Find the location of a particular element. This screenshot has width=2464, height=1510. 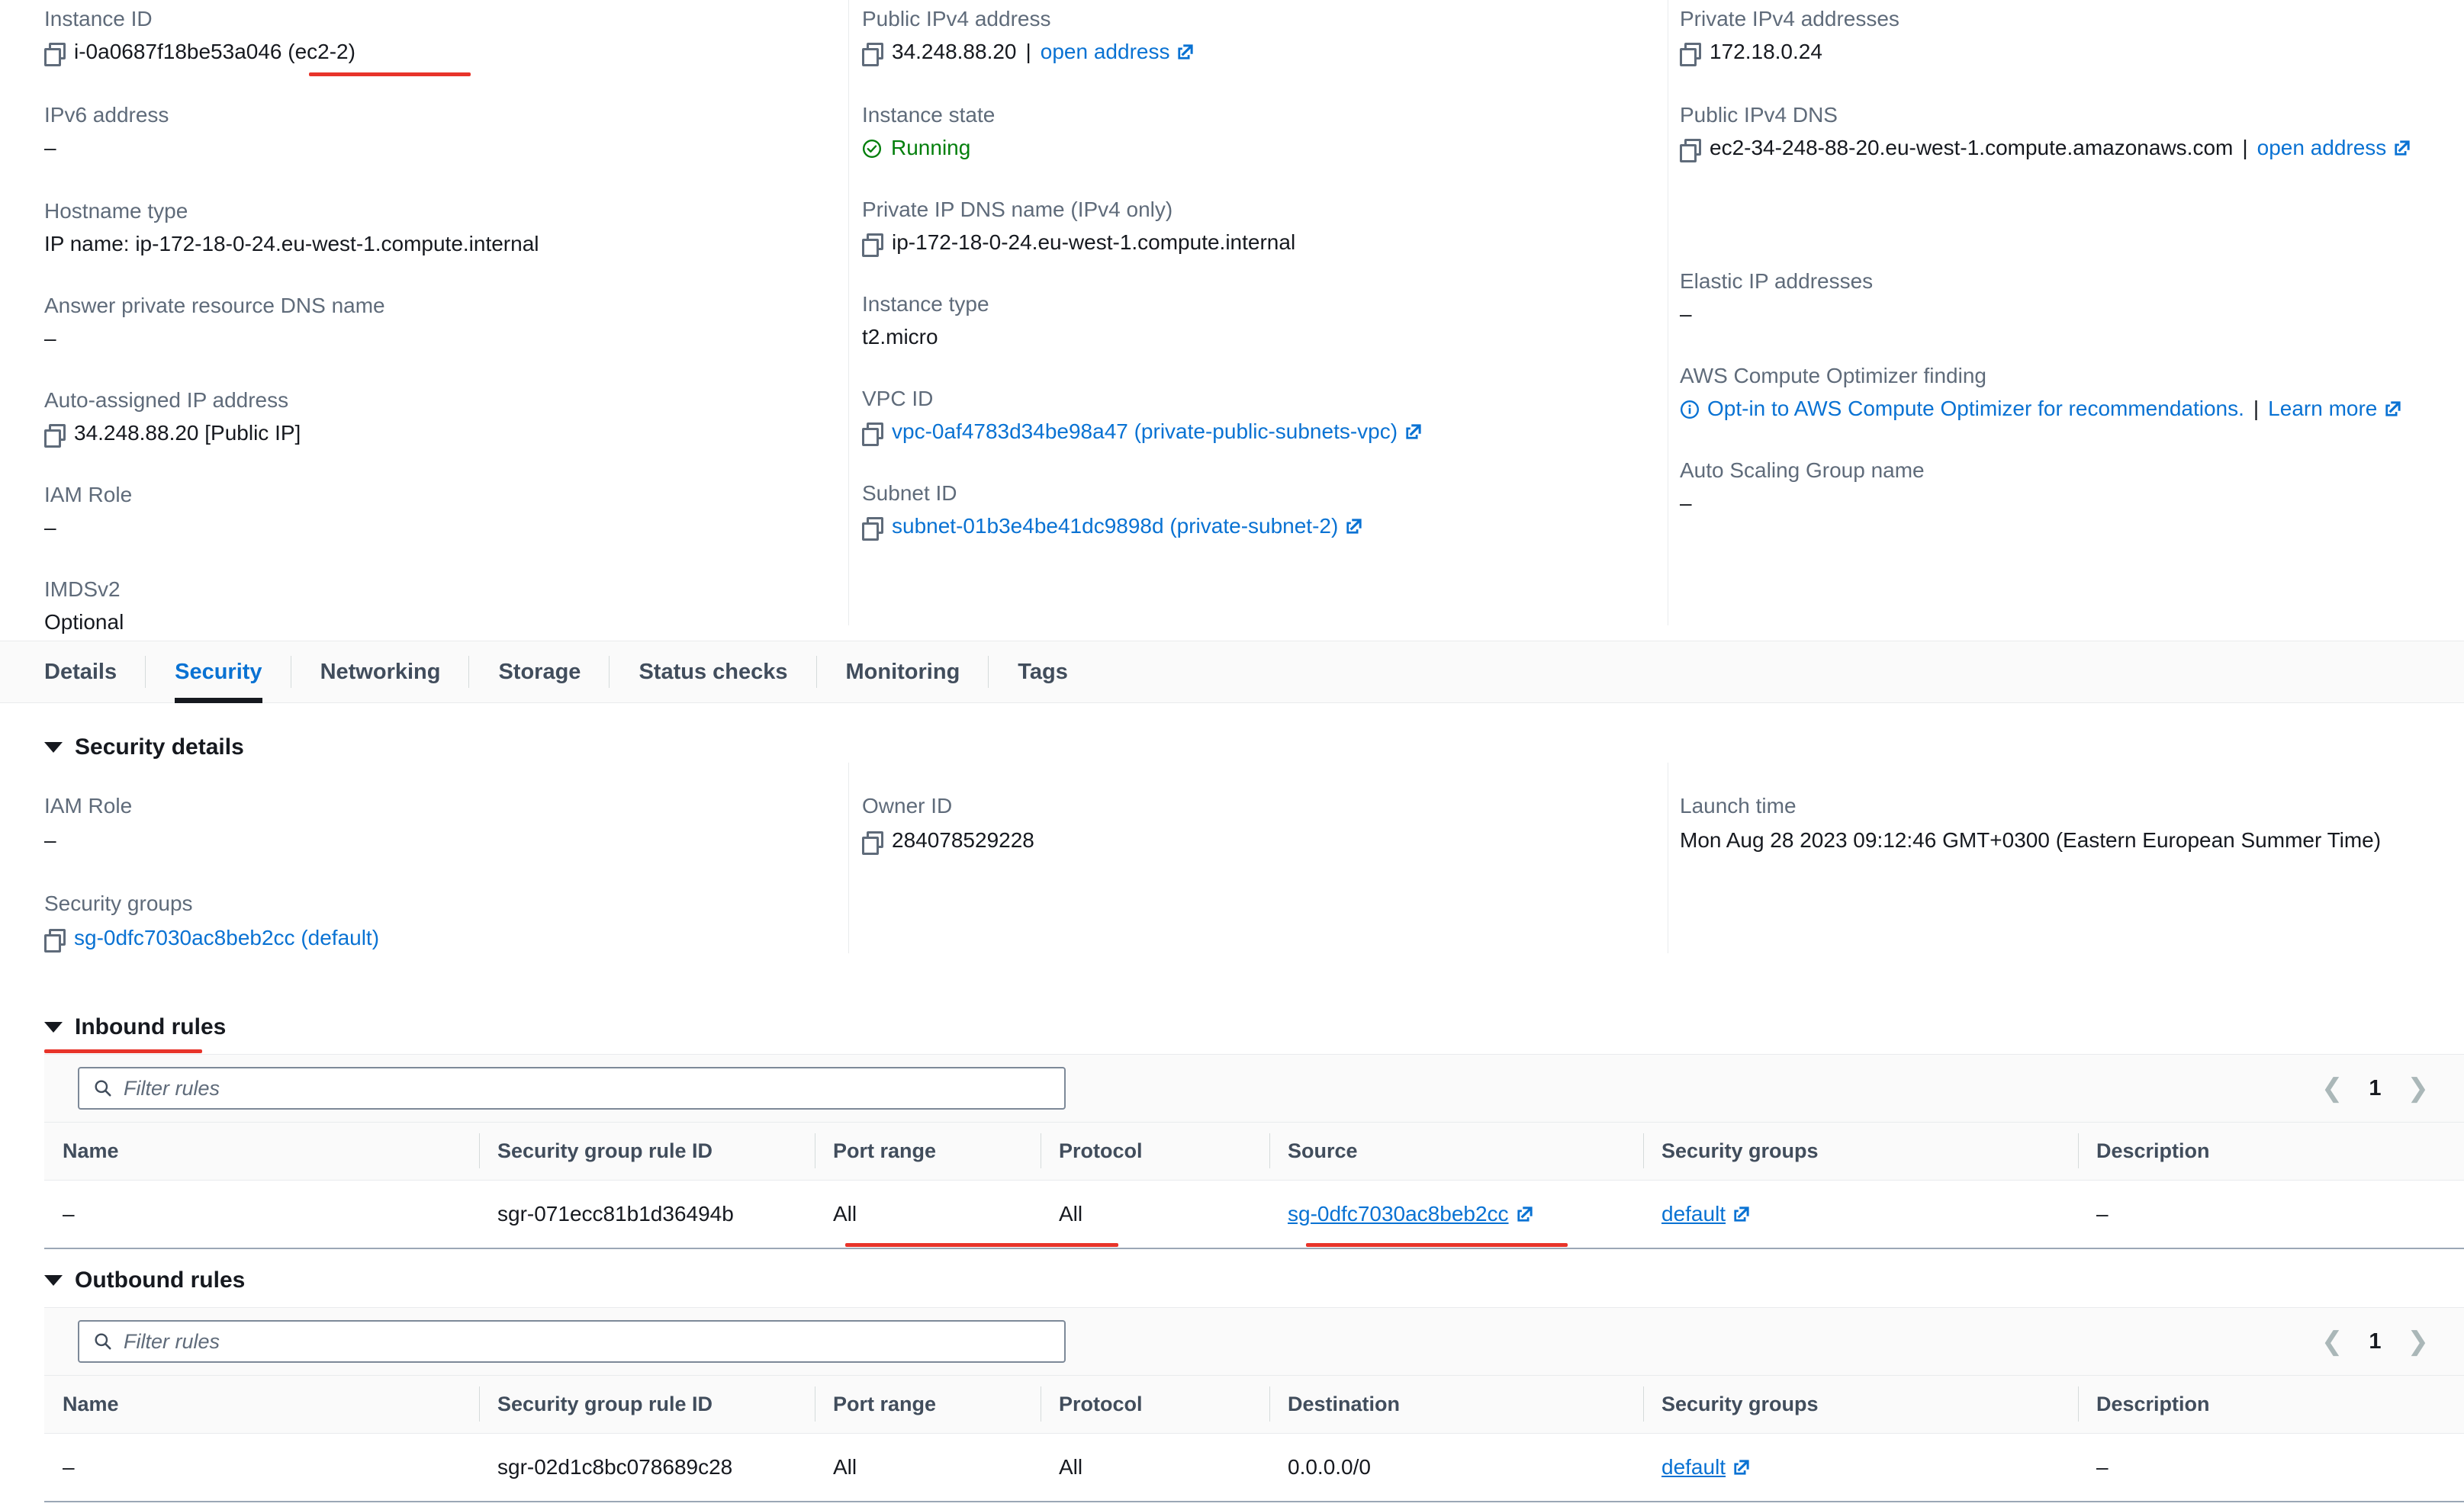

field-label: Answer private resource DNS name is located at coordinates (214, 305).